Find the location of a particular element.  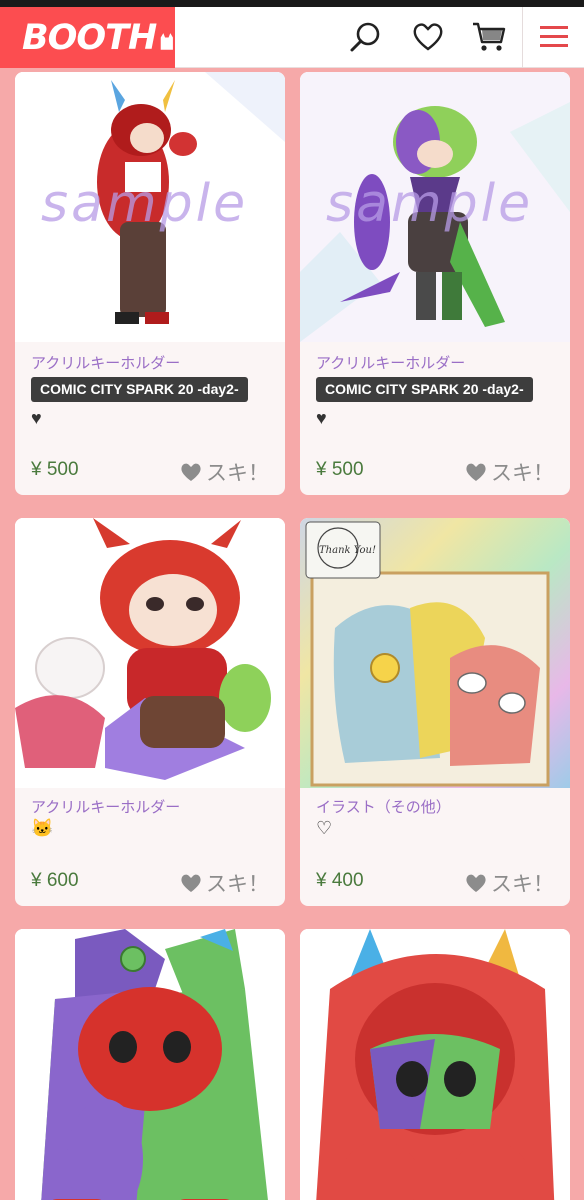

logo-text: BOOTH is located at coordinates (89, 37).